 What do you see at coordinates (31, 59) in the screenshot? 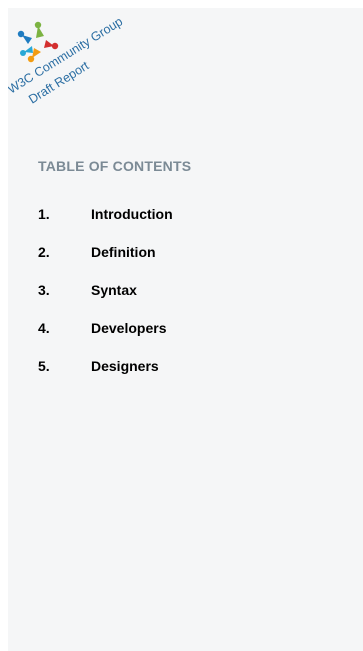
I see `logo-dot-orange` at bounding box center [31, 59].